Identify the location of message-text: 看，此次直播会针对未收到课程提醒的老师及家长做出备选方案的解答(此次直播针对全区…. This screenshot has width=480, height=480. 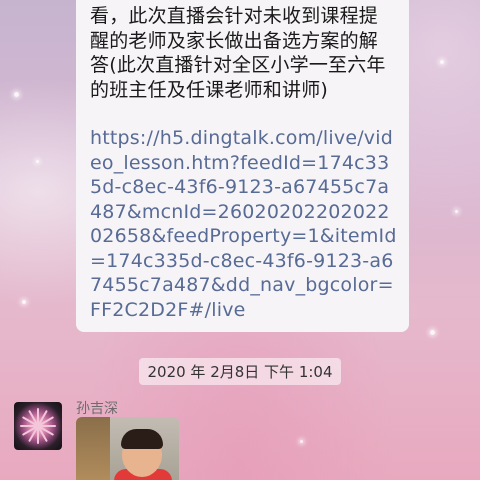
(238, 53).